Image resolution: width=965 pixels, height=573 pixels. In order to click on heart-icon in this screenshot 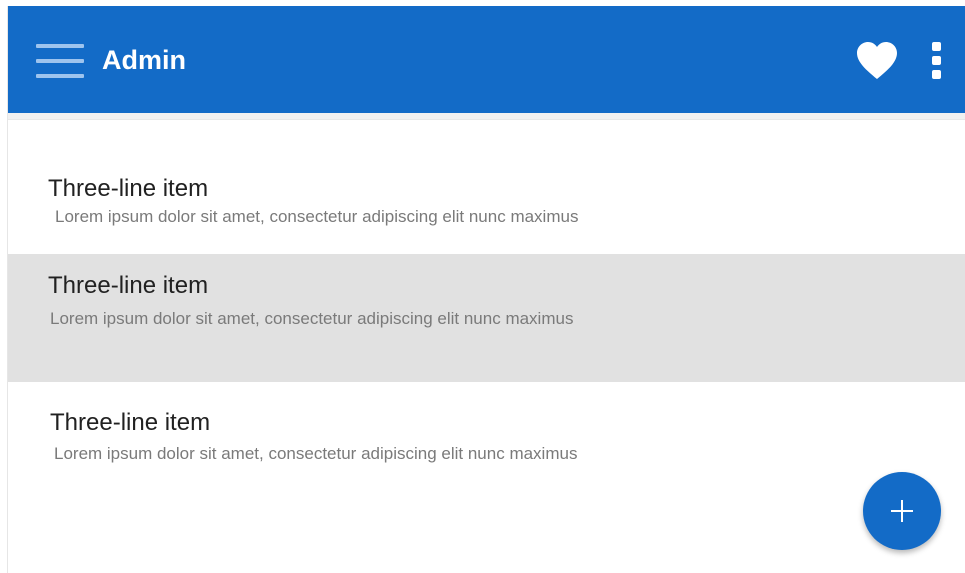, I will do `click(877, 60)`.